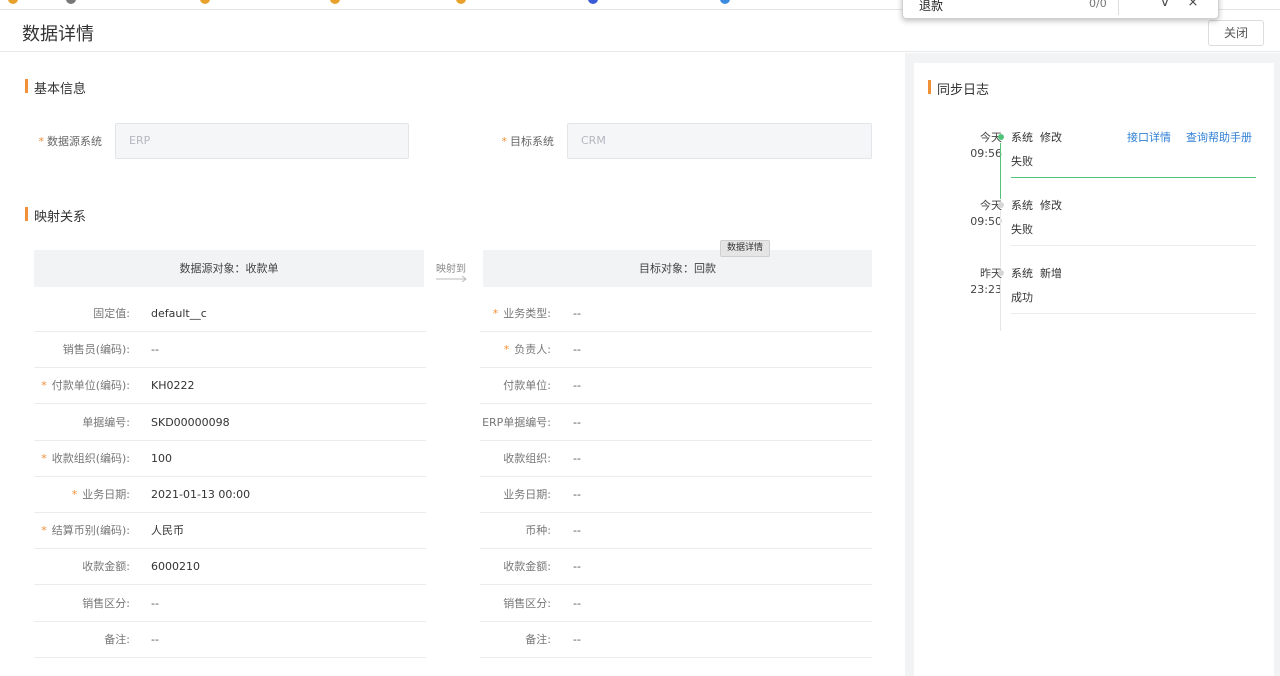  What do you see at coordinates (111, 313) in the screenshot?
I see `field-label-text: 固定值:` at bounding box center [111, 313].